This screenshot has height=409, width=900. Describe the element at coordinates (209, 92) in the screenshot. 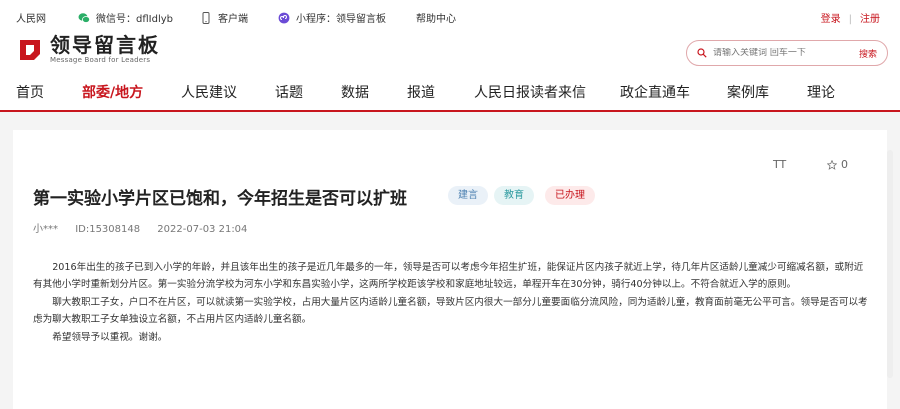

I see `nav-item-suggestions: 人民建议` at that location.